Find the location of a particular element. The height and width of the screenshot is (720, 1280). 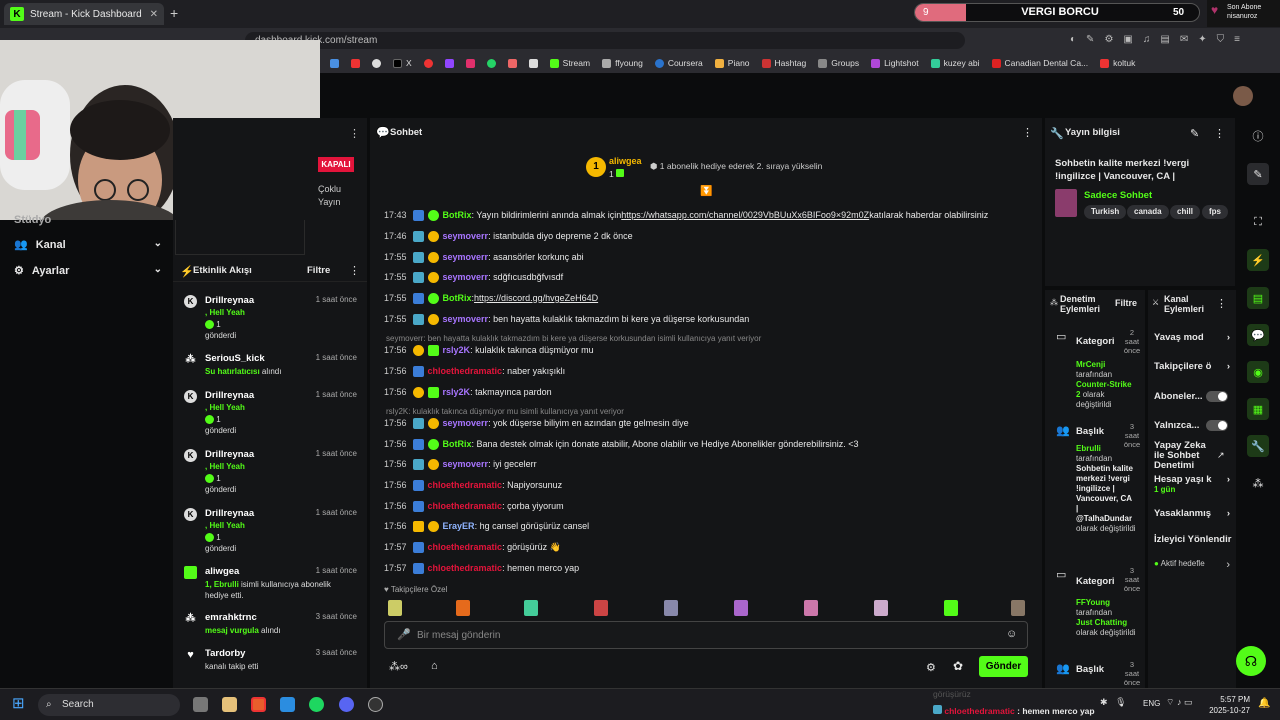

tag: canada is located at coordinates (1148, 212).